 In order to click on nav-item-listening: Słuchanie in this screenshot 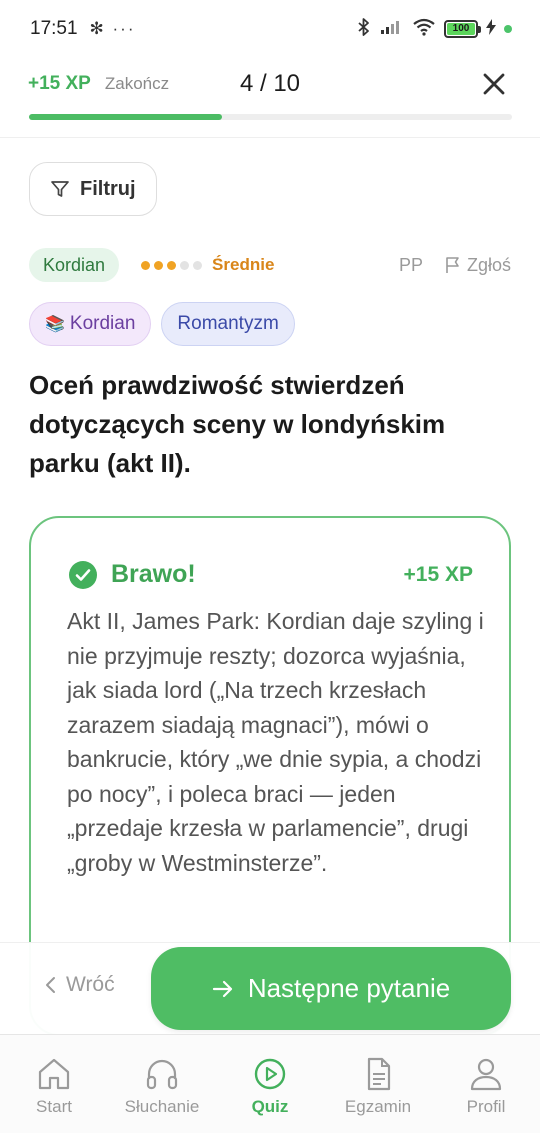, I will do `click(162, 1084)`.